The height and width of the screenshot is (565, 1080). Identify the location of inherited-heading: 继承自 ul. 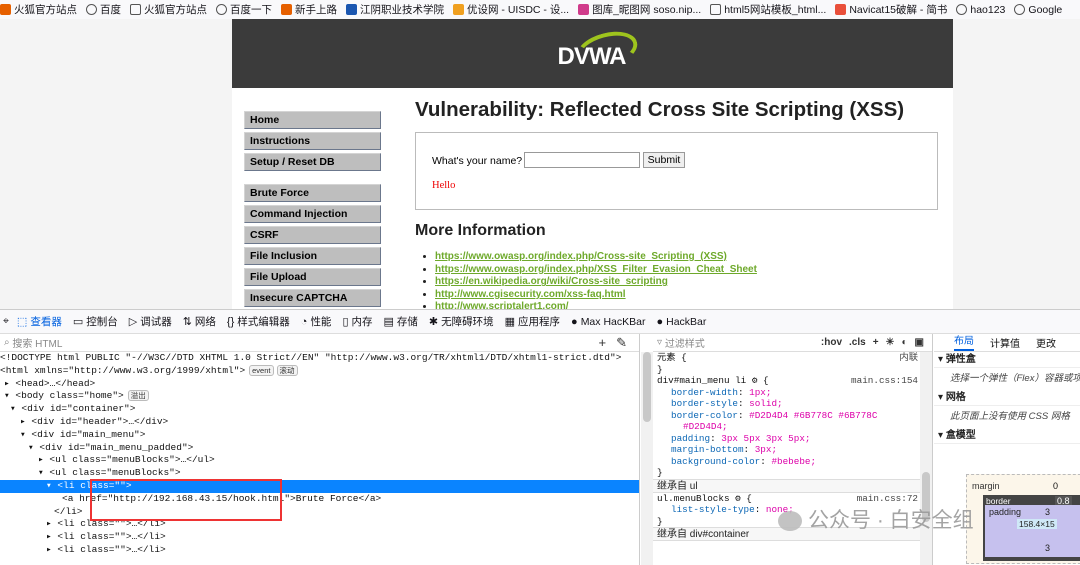
(792, 485).